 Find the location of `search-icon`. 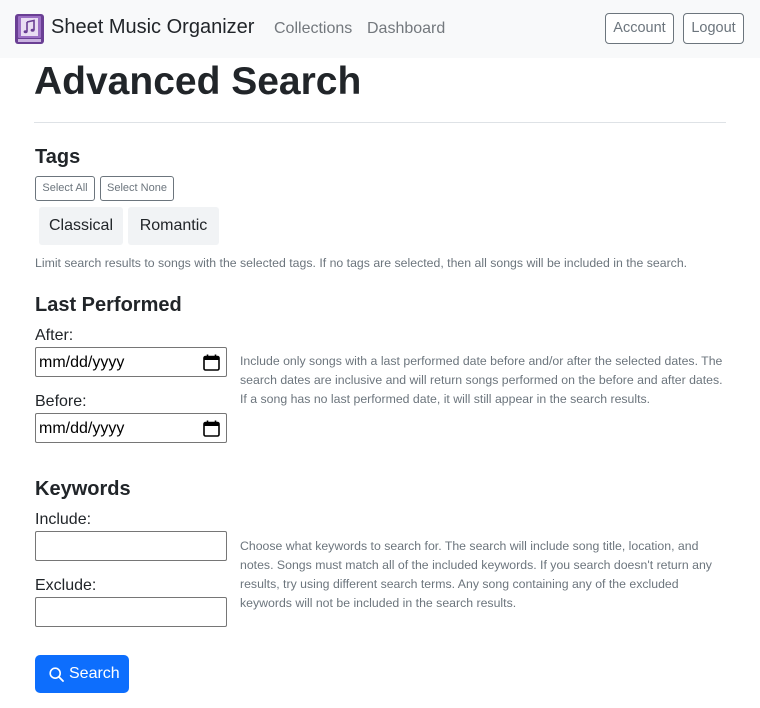

search-icon is located at coordinates (56, 674).